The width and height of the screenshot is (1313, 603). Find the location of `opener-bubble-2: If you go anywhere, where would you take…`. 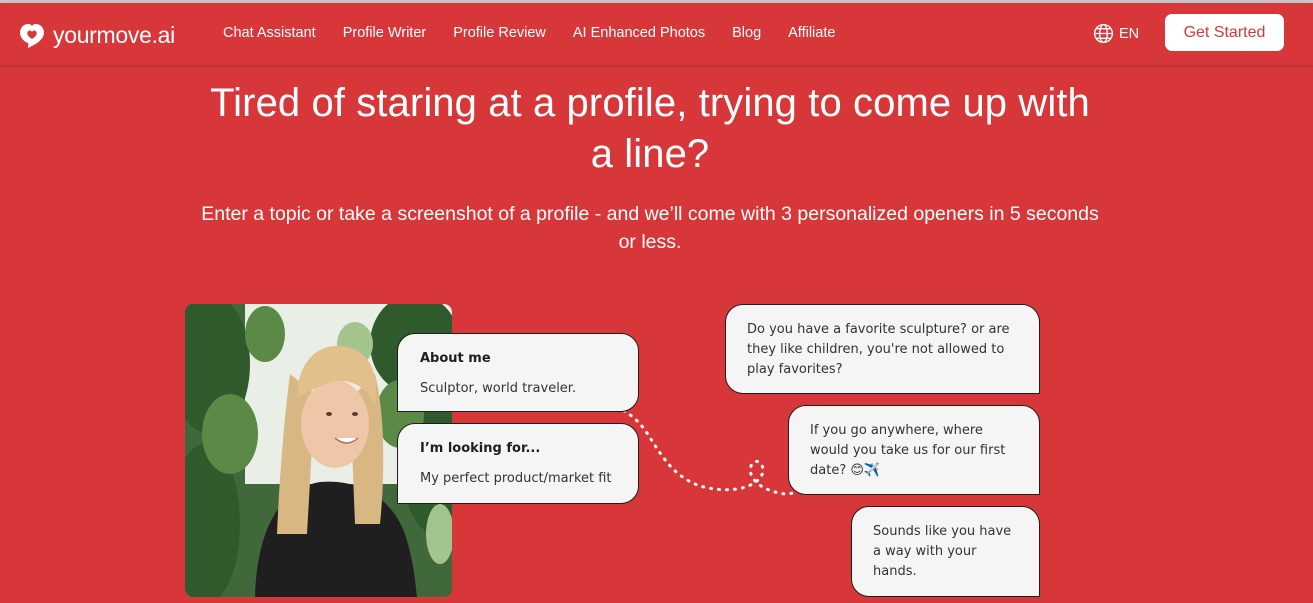

opener-bubble-2: If you go anywhere, where would you take… is located at coordinates (914, 450).